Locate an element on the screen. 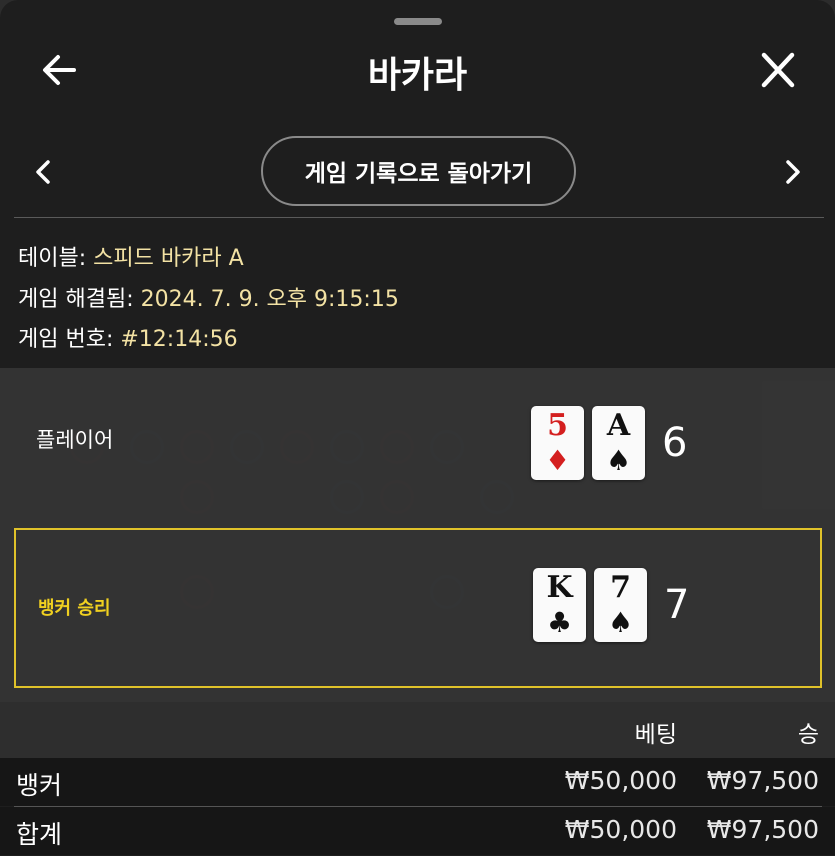 The width and height of the screenshot is (835, 856). close-button is located at coordinates (778, 70).